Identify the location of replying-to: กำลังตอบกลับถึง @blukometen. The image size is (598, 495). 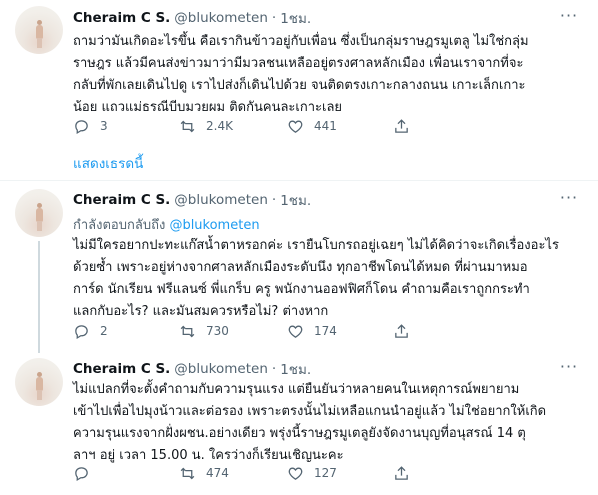
(166, 224).